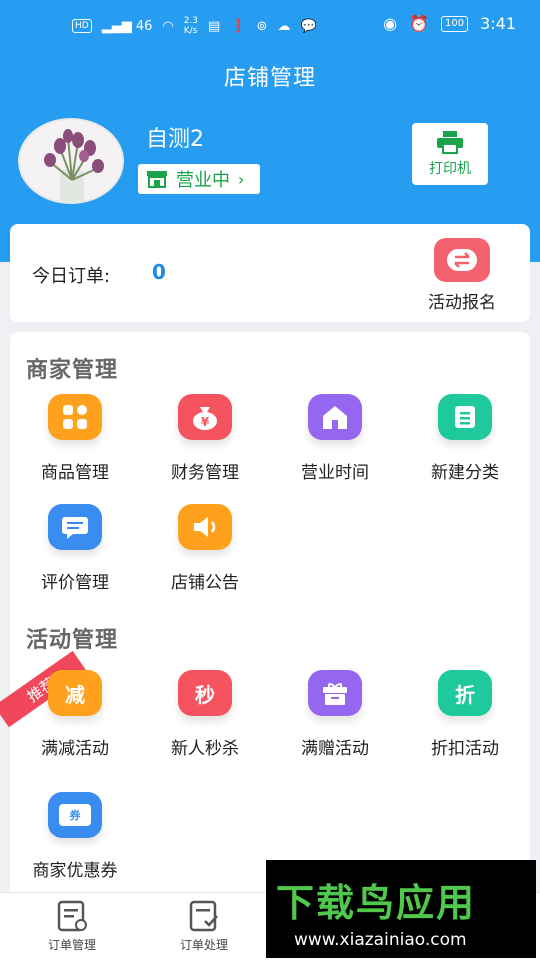 Image resolution: width=540 pixels, height=960 pixels. I want to click on category-list-icon, so click(465, 417).